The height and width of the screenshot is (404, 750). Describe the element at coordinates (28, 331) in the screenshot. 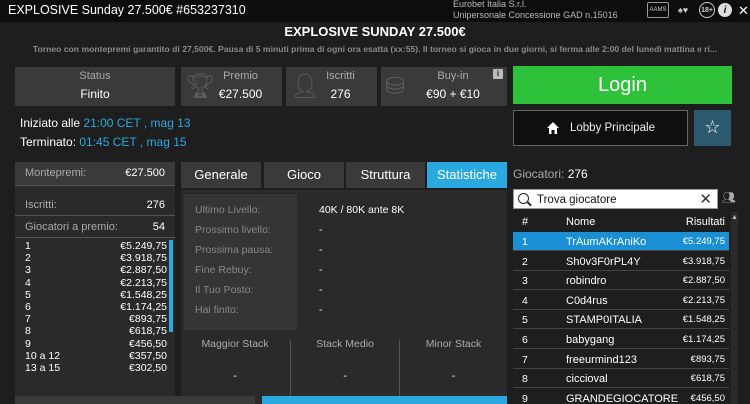

I see `prize-position: 8` at that location.